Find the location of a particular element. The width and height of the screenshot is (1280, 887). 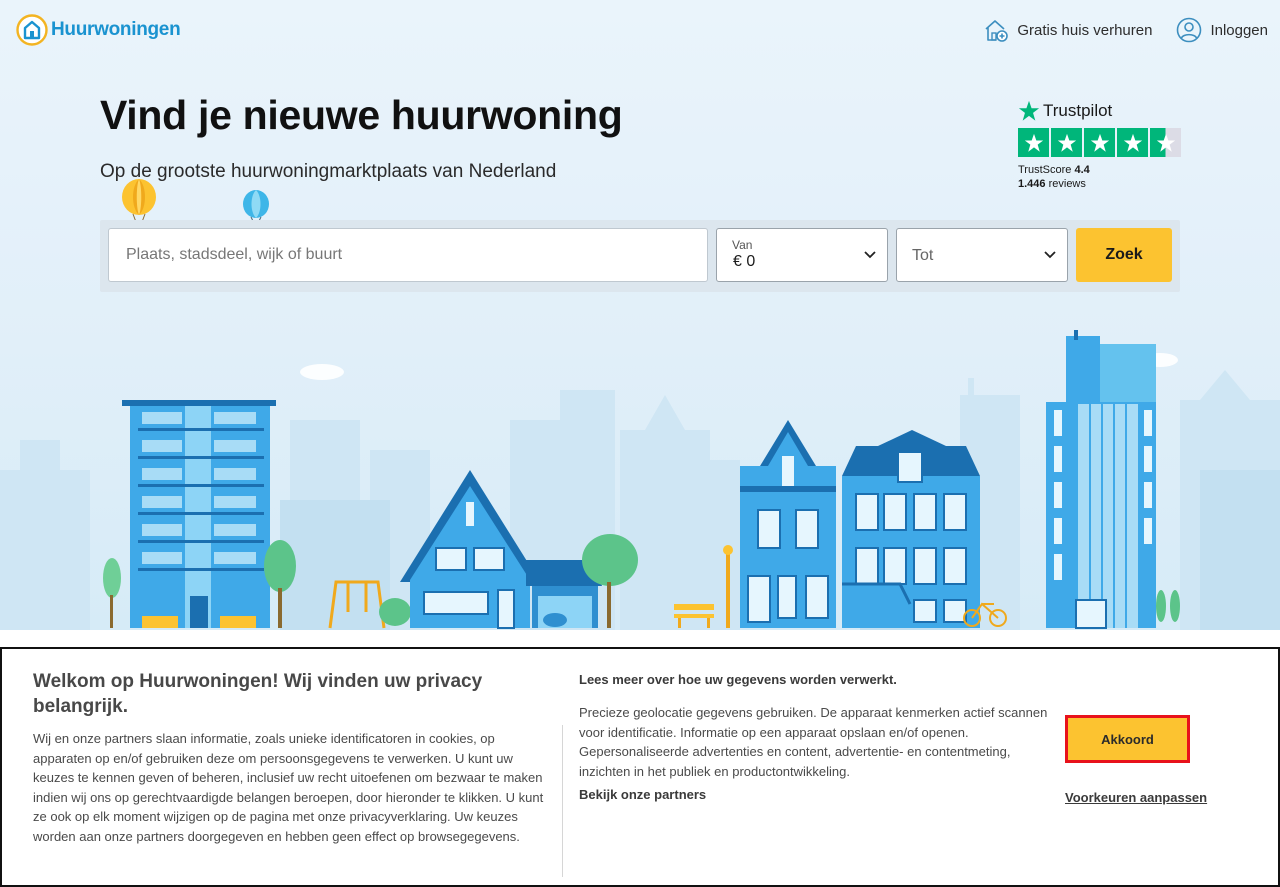

page-title: Vind je nieuwe huurwoning is located at coordinates (361, 115).